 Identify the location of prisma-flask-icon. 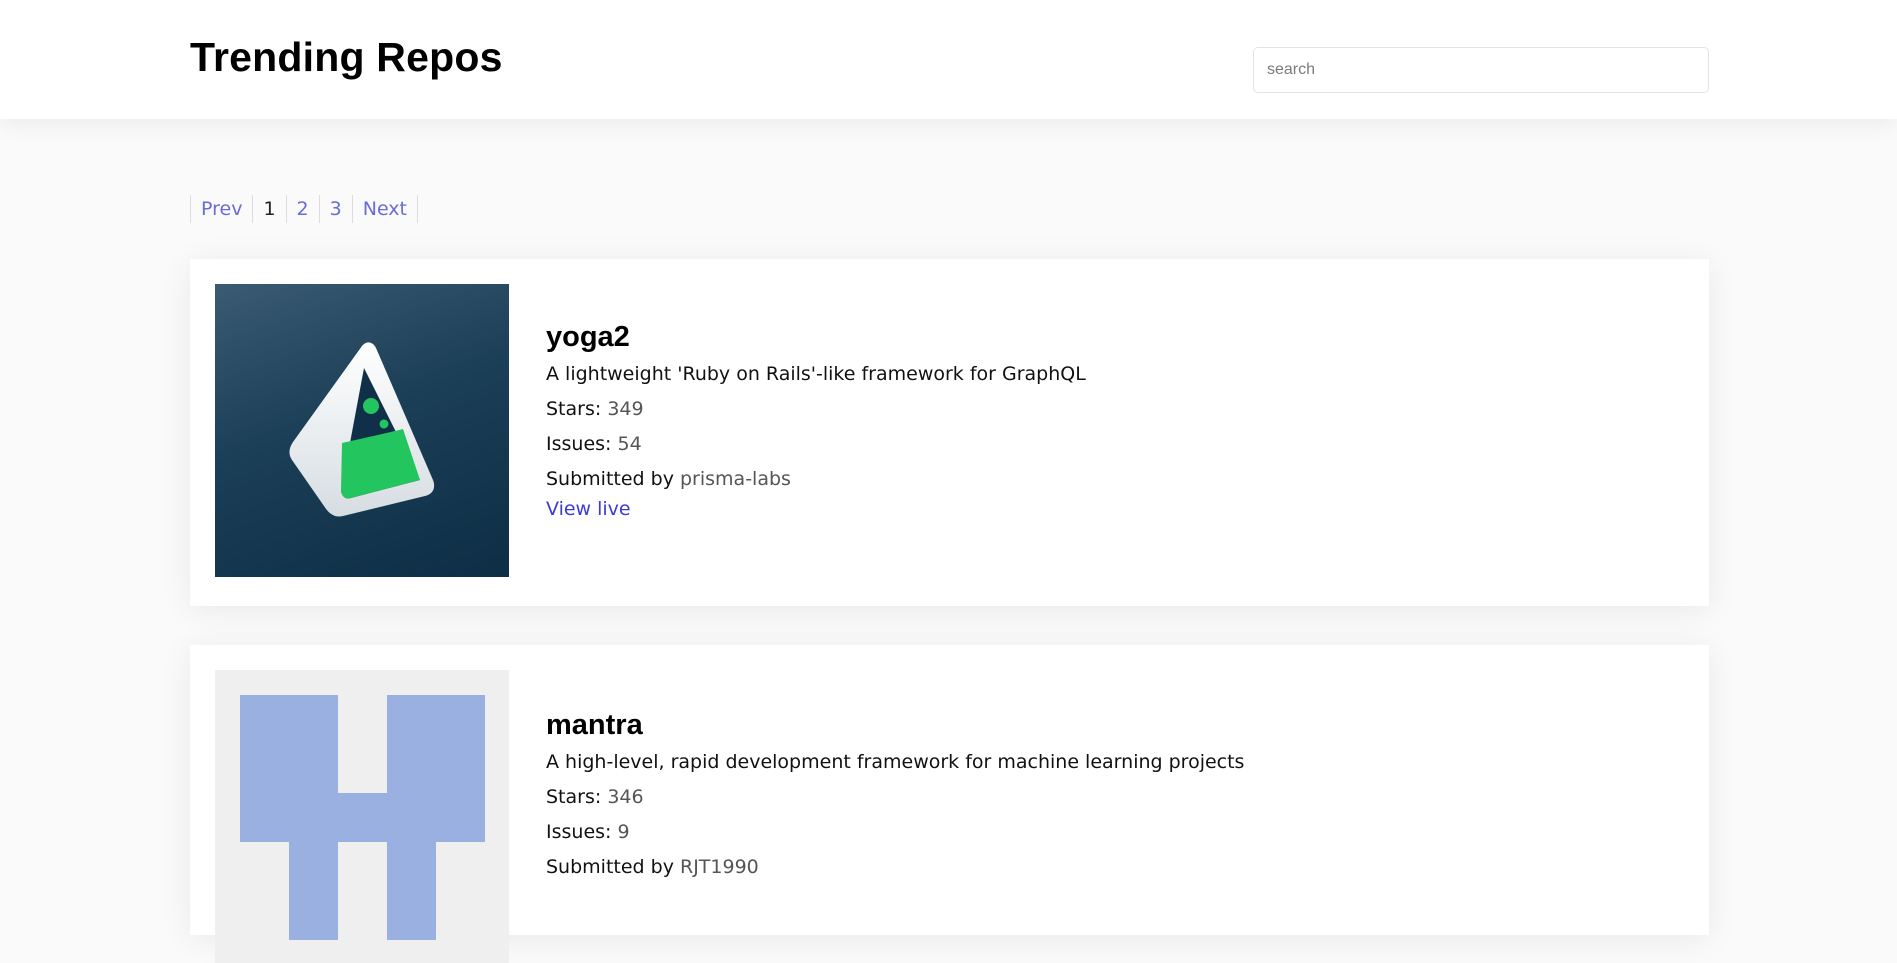
(362, 429).